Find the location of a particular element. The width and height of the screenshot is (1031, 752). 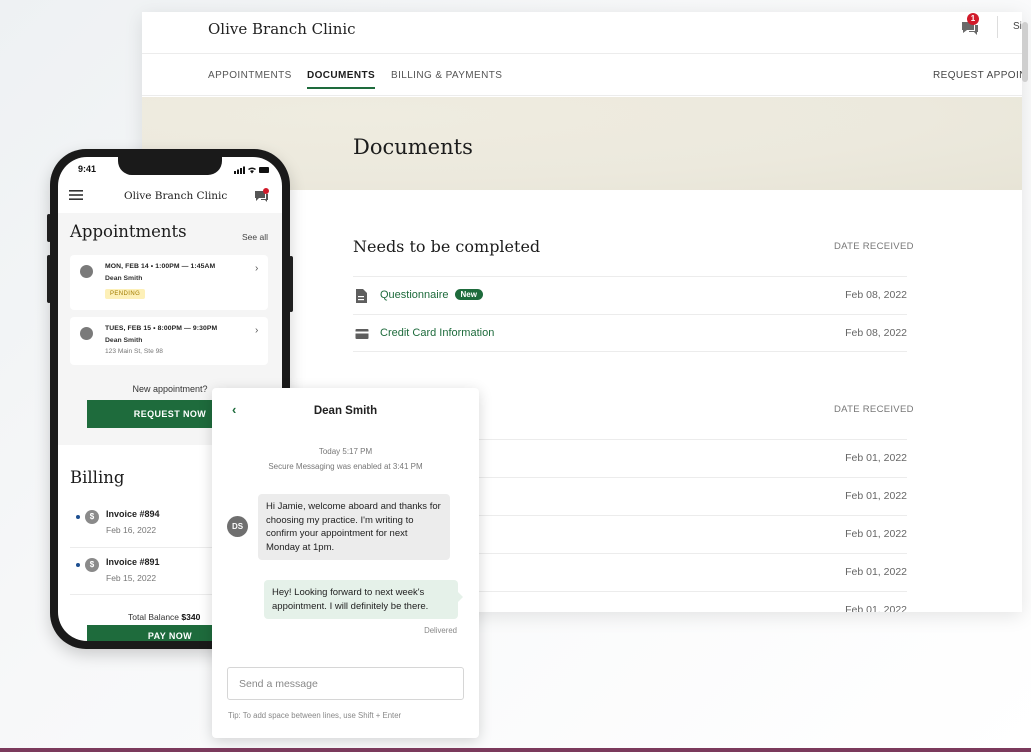

nav-appointments: APPOINTMENTS is located at coordinates (250, 75).